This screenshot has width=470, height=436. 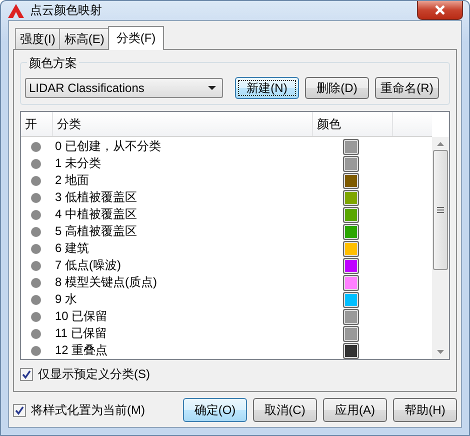 I want to click on scheme-button: 删除(D), so click(x=337, y=88).